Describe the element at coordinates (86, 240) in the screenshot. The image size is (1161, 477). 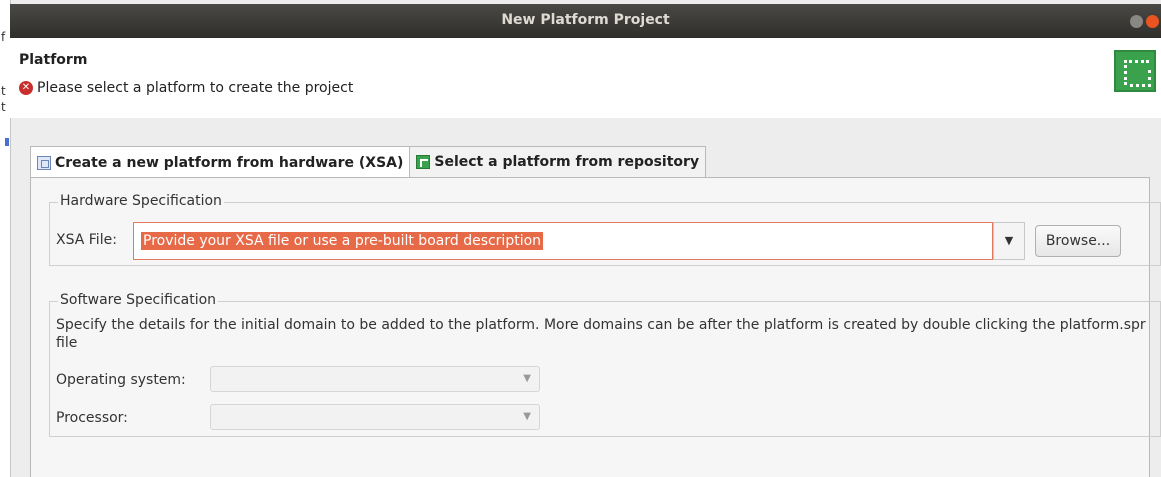
I see `xsa-file-label: XSA File:` at that location.